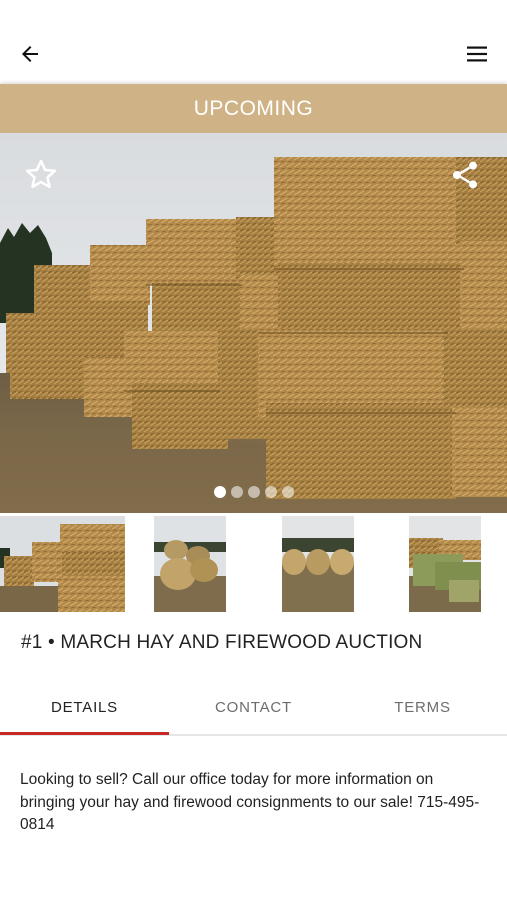 The image size is (507, 900). I want to click on arrow-left-icon, so click(30, 54).